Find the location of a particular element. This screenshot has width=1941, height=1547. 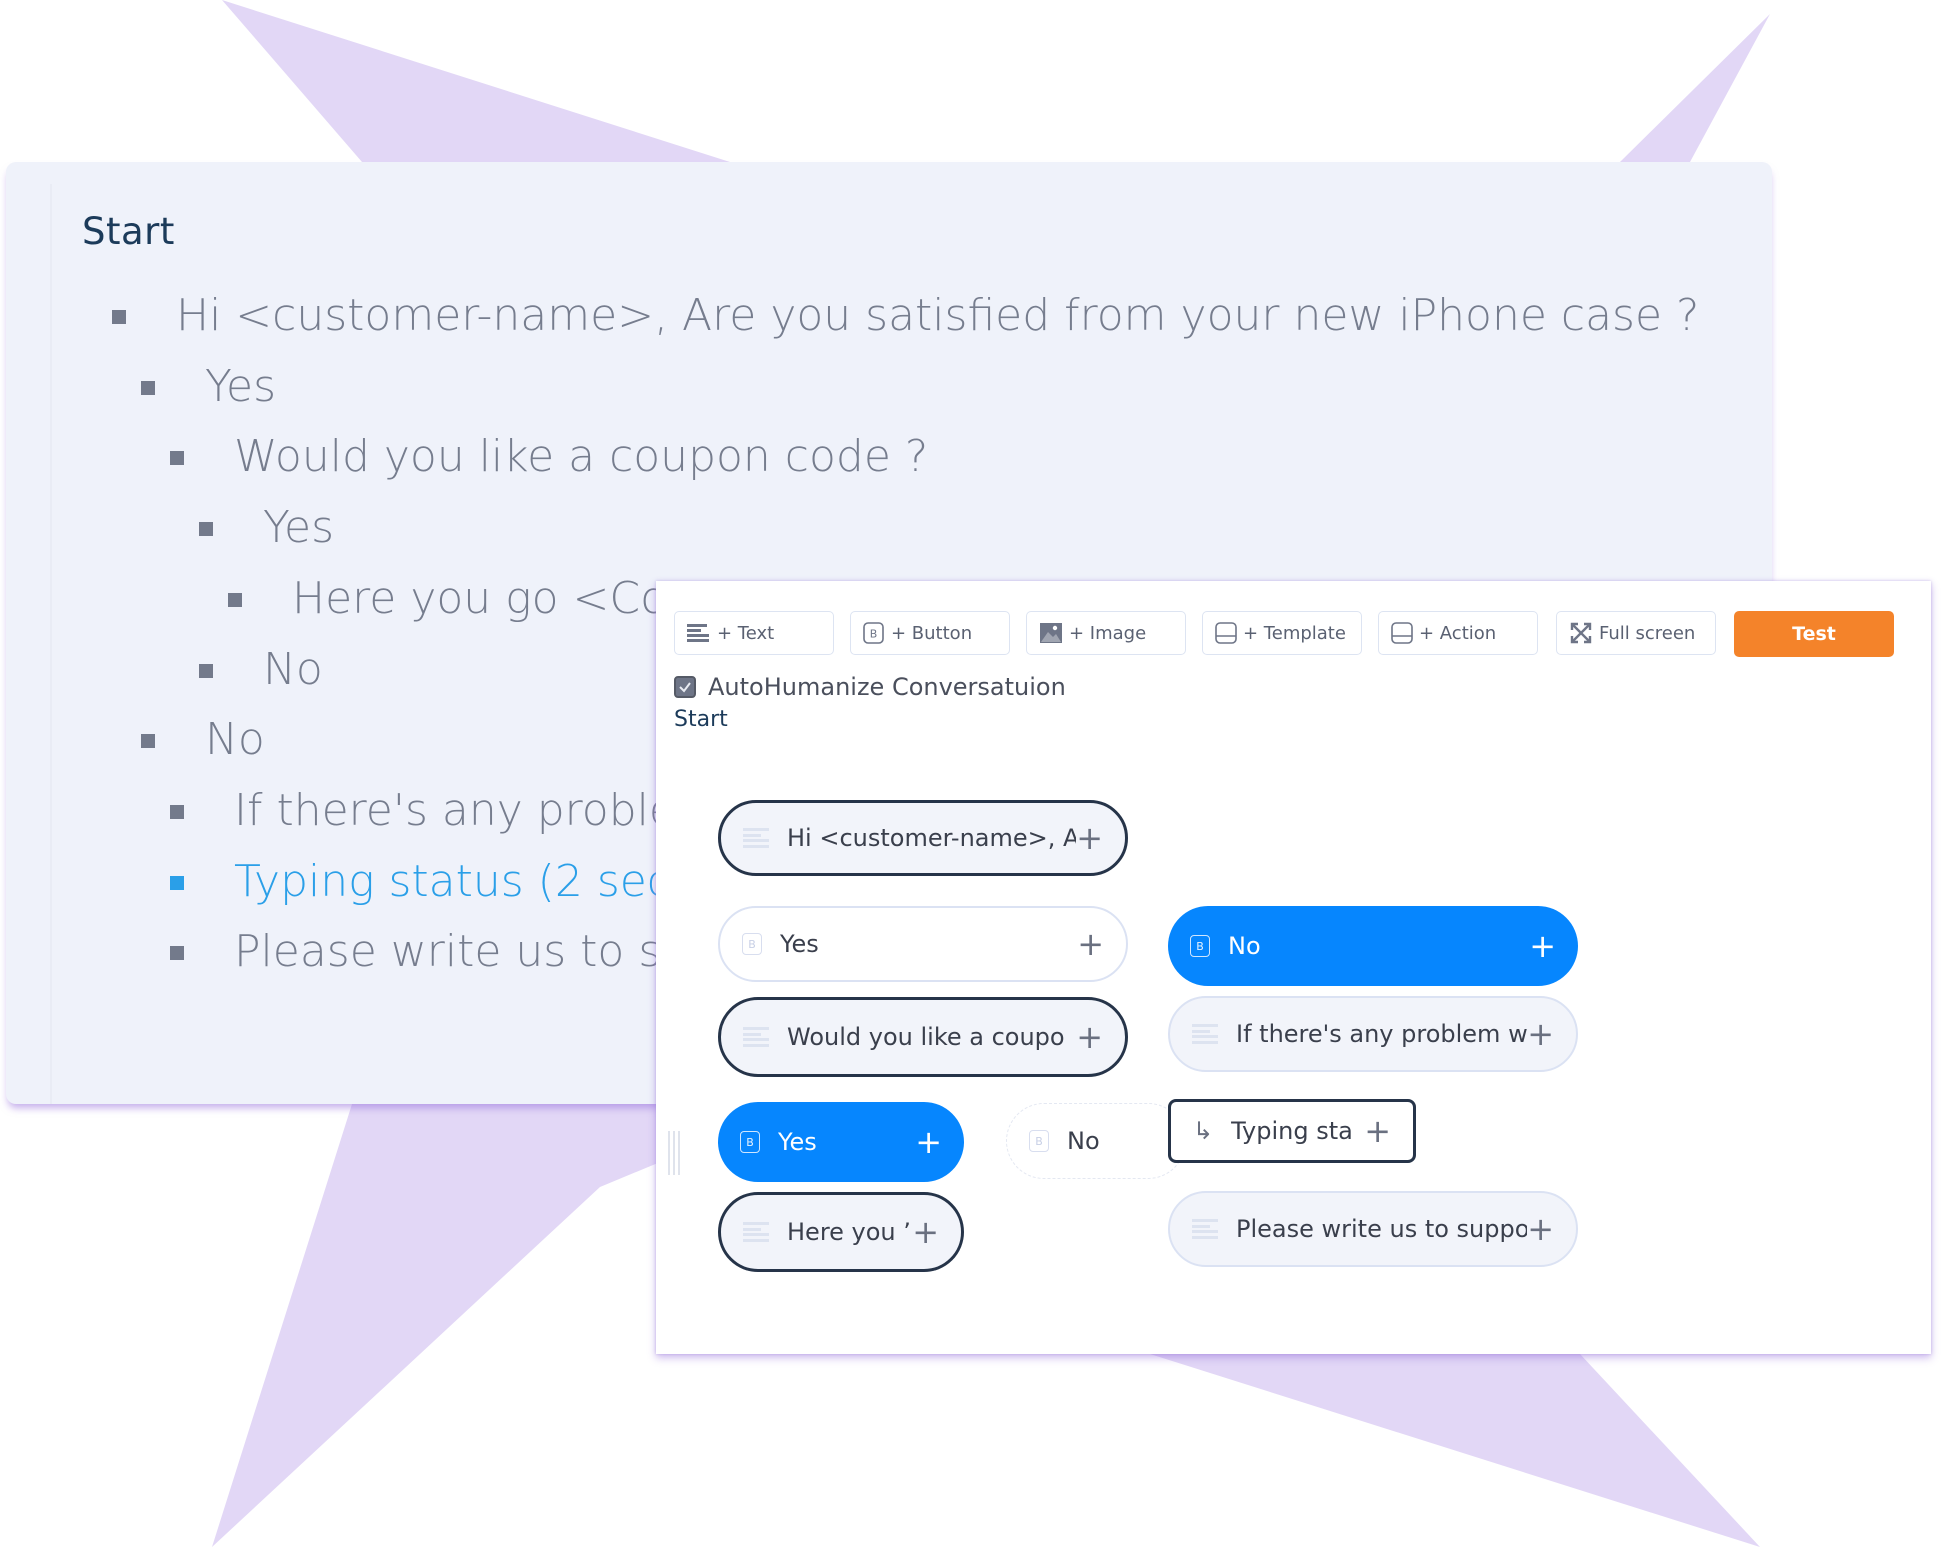

add-text-button: + Text is located at coordinates (754, 633).